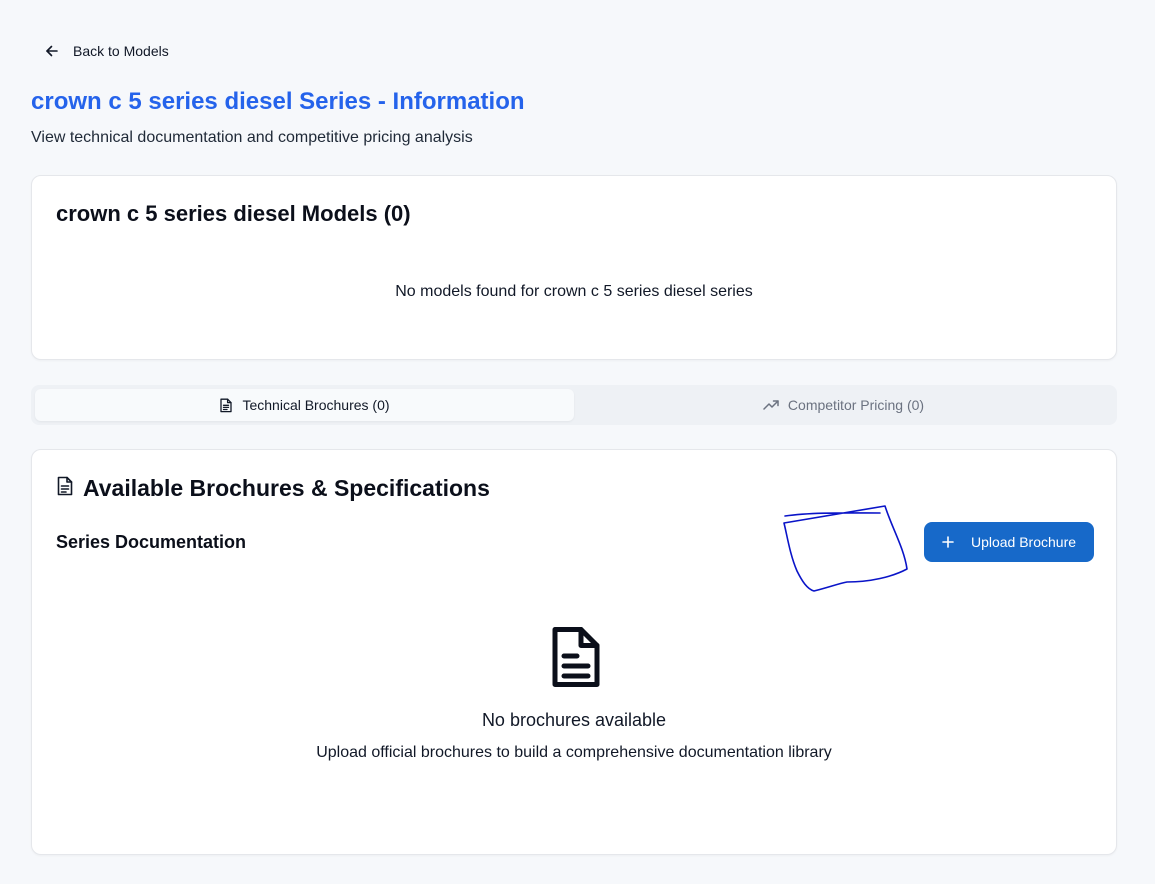  What do you see at coordinates (121, 51) in the screenshot?
I see `back-to-models-label: Back to Models` at bounding box center [121, 51].